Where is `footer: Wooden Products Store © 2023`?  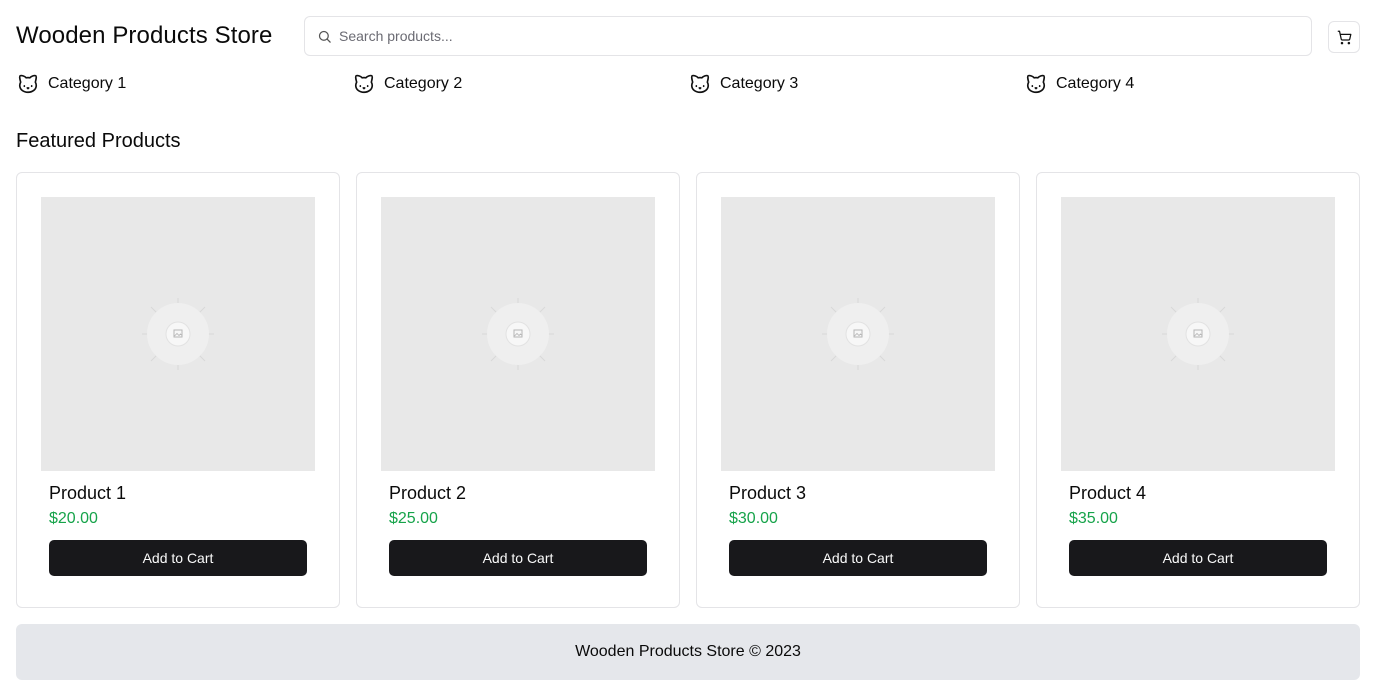 footer: Wooden Products Store © 2023 is located at coordinates (688, 652).